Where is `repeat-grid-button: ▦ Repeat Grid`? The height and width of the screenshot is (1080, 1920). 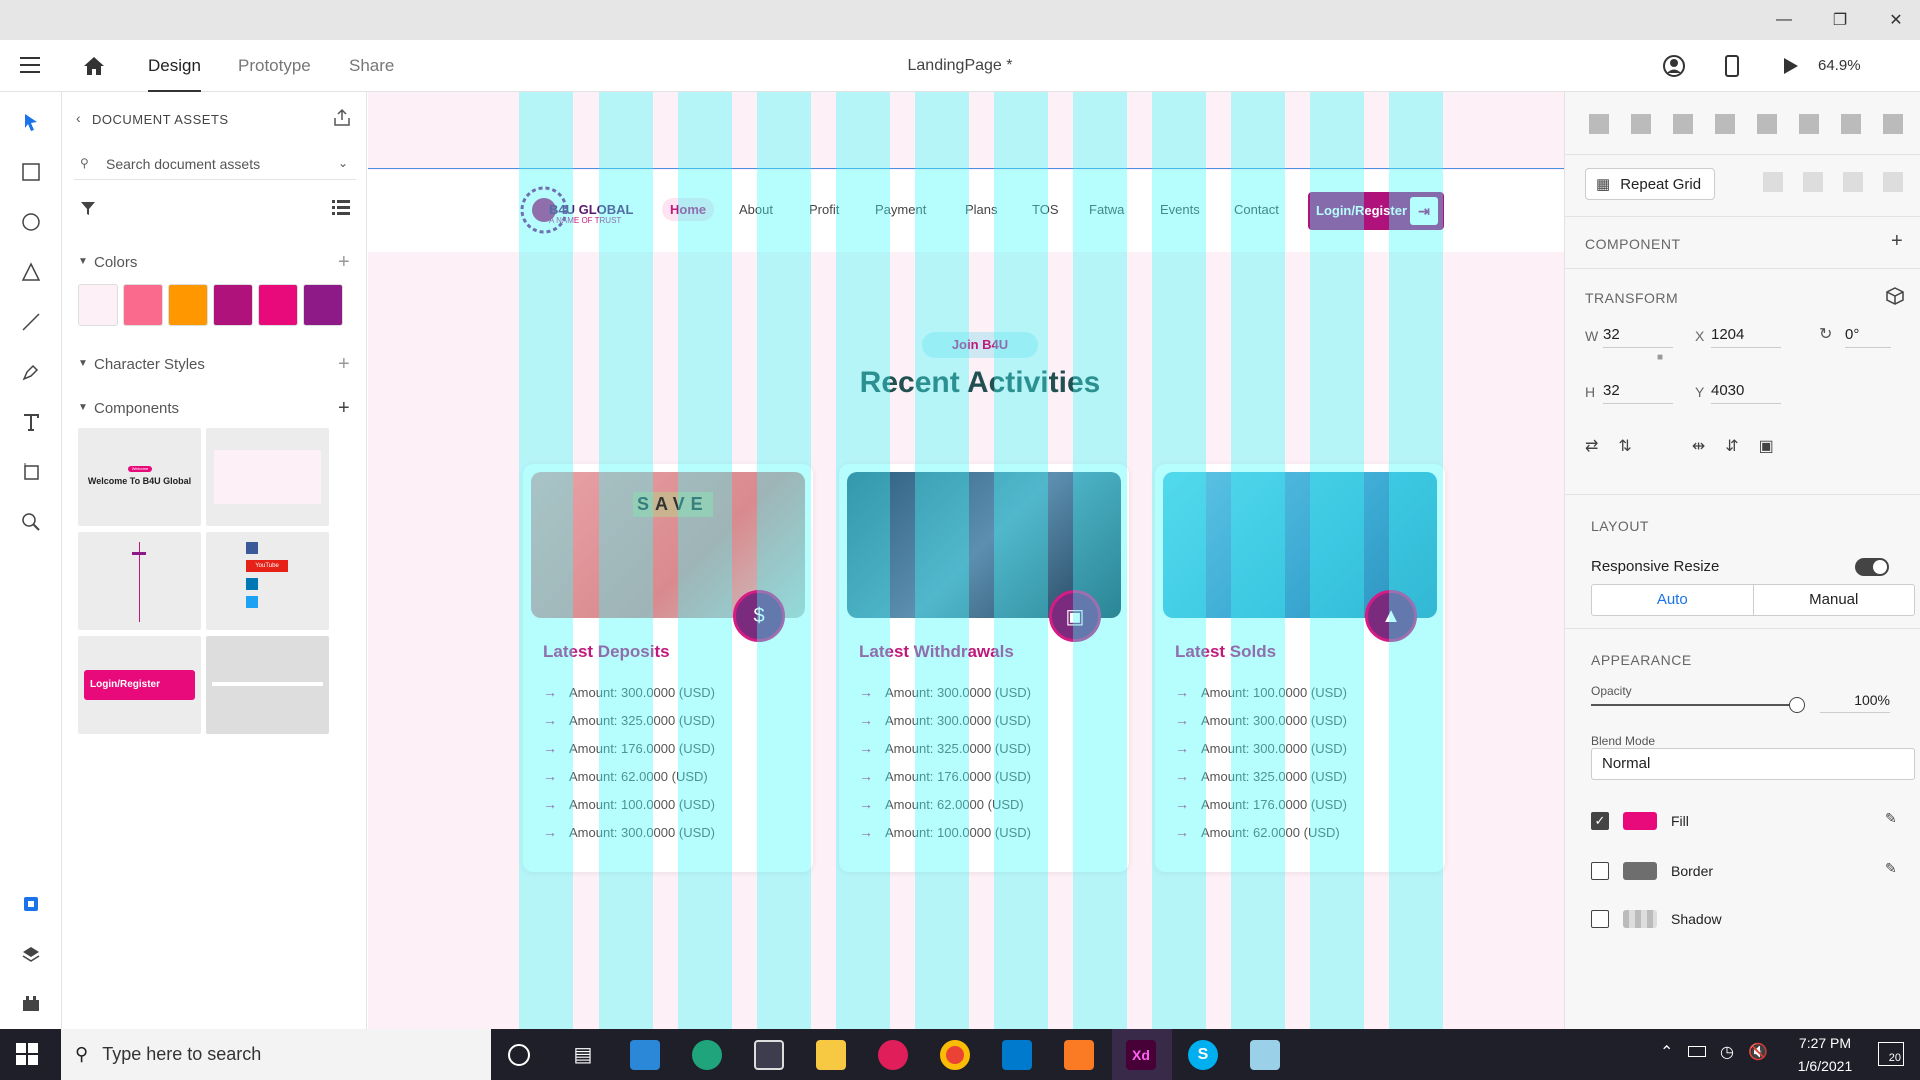 repeat-grid-button: ▦ Repeat Grid is located at coordinates (1650, 184).